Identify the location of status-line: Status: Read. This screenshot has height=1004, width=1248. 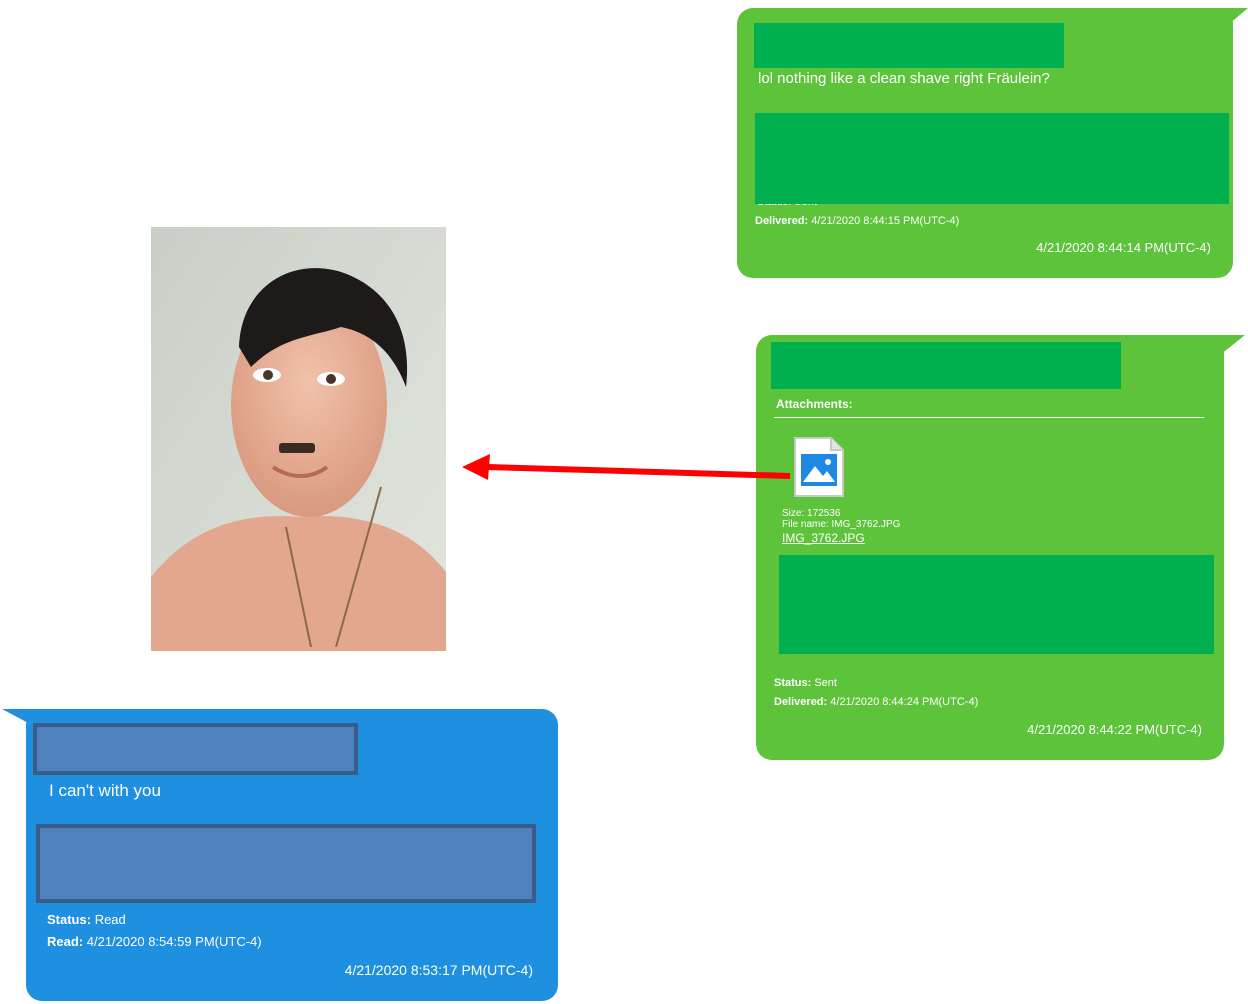
(86, 919).